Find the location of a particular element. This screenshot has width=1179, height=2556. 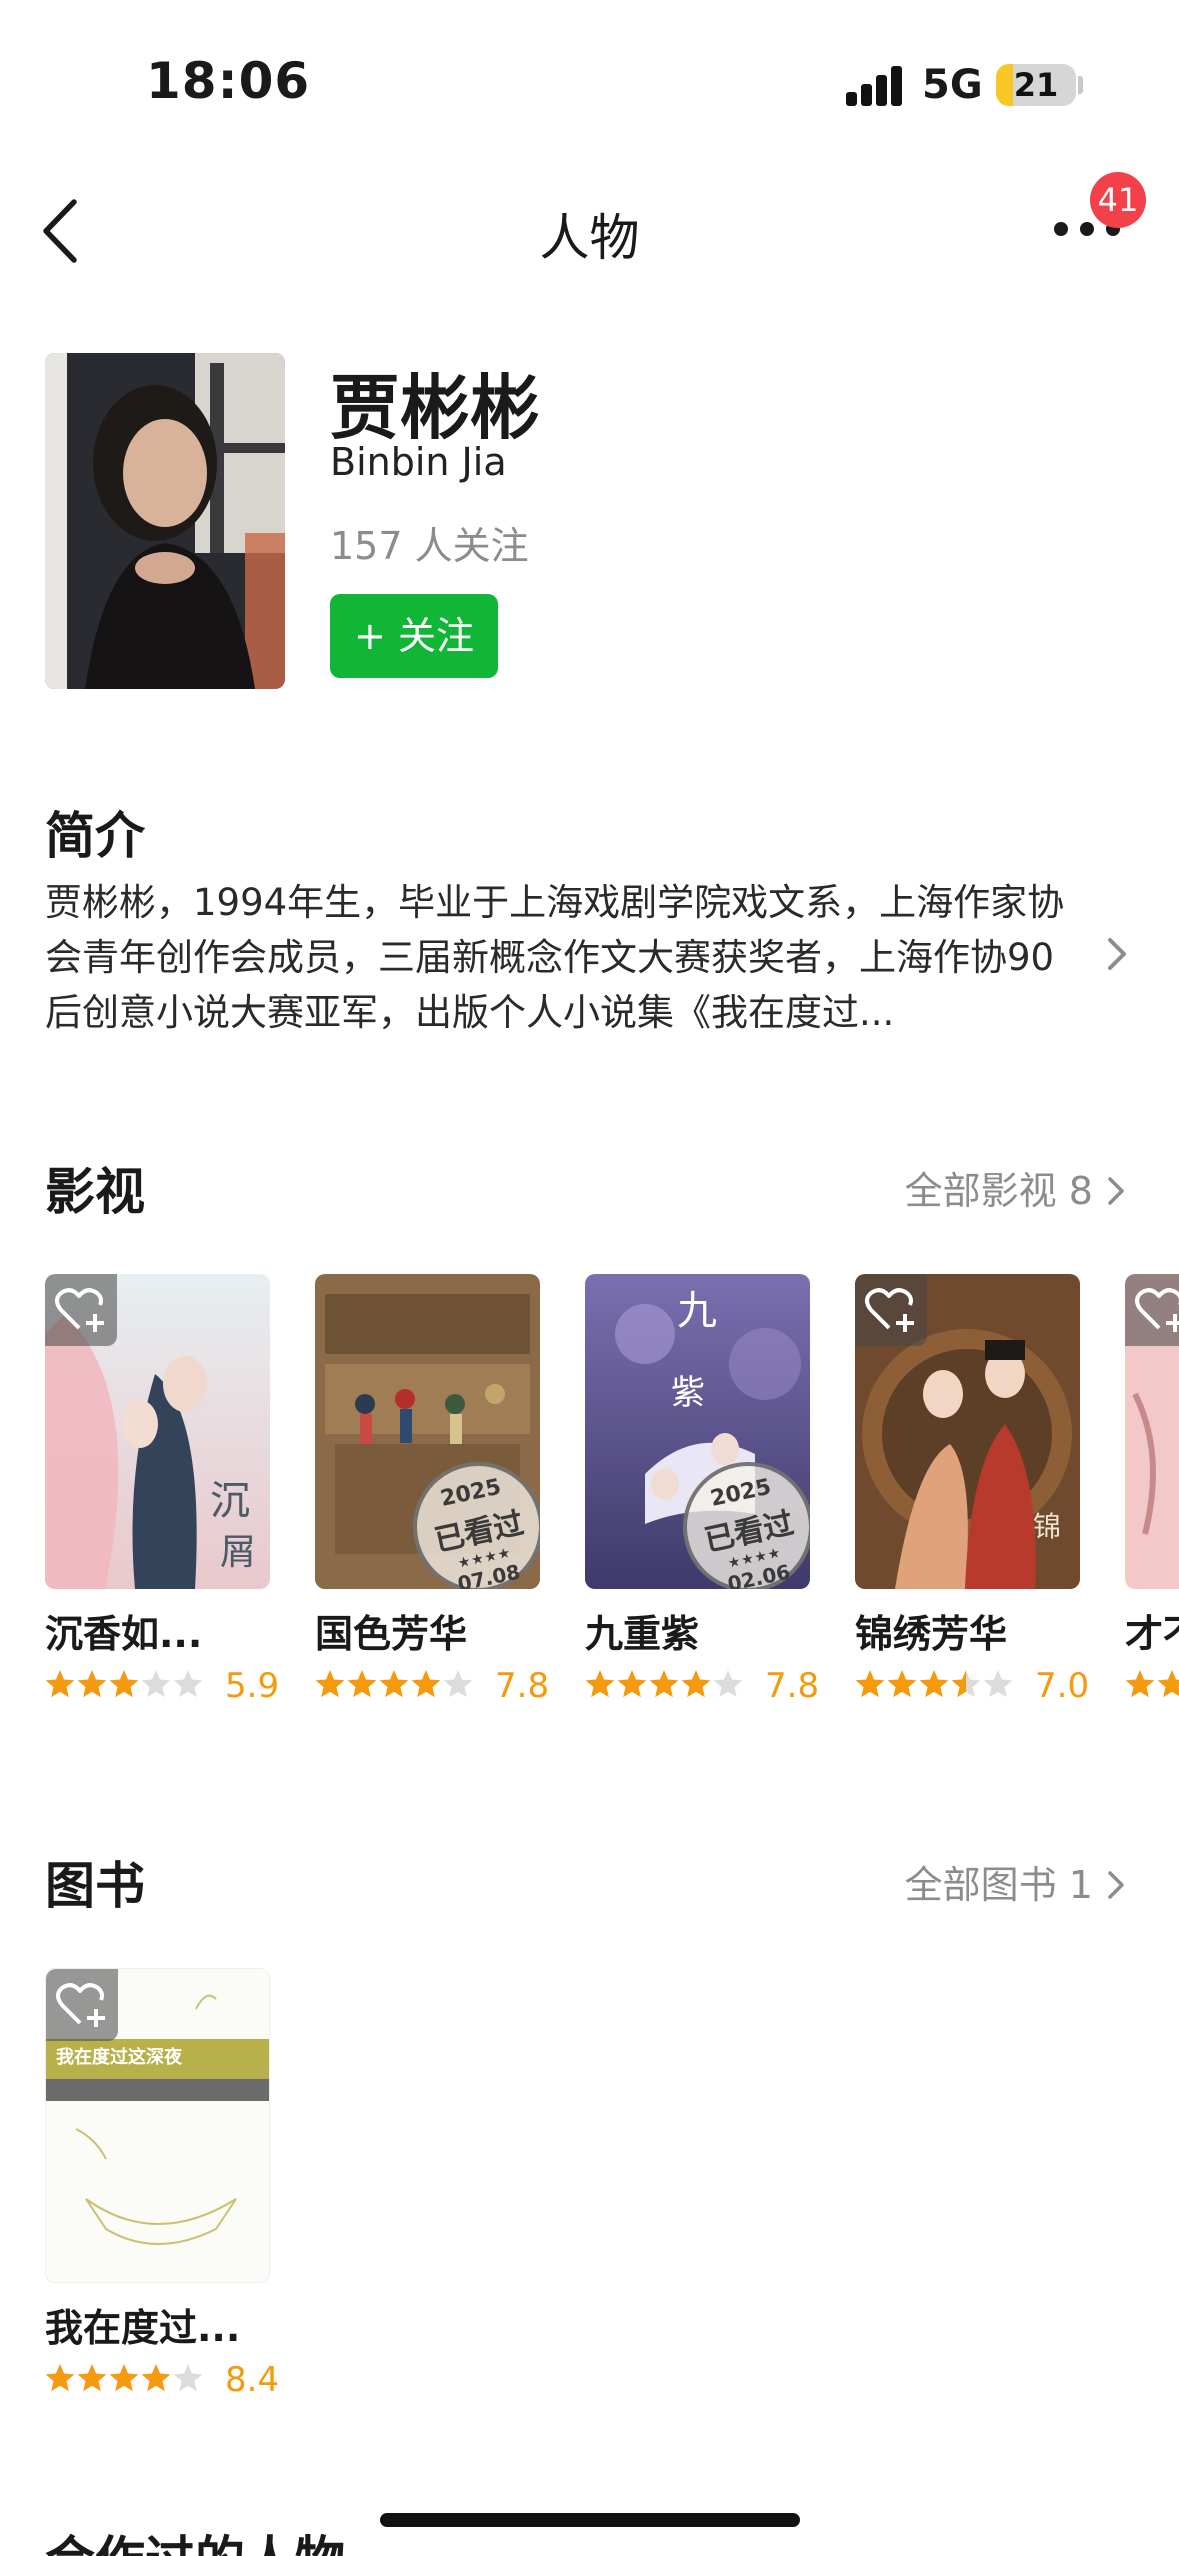

film-title: 国色芳华 is located at coordinates (391, 1634).